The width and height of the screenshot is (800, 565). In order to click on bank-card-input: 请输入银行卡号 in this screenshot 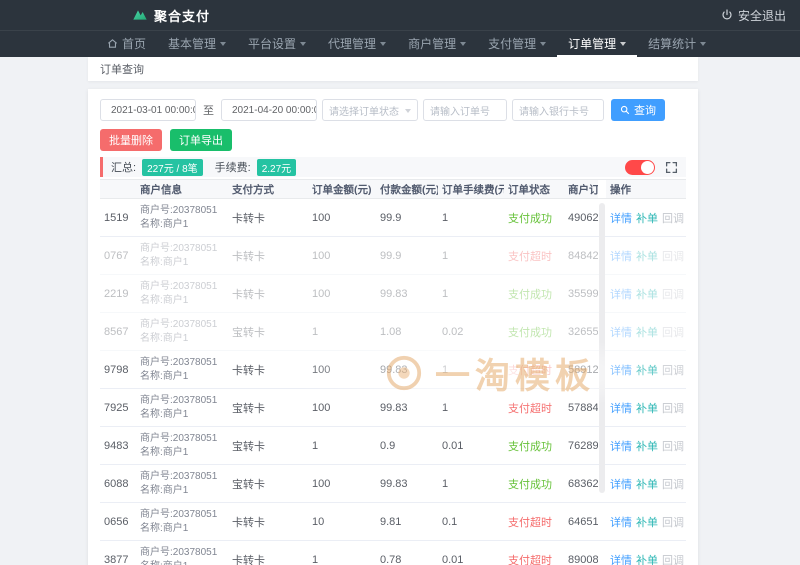, I will do `click(558, 110)`.